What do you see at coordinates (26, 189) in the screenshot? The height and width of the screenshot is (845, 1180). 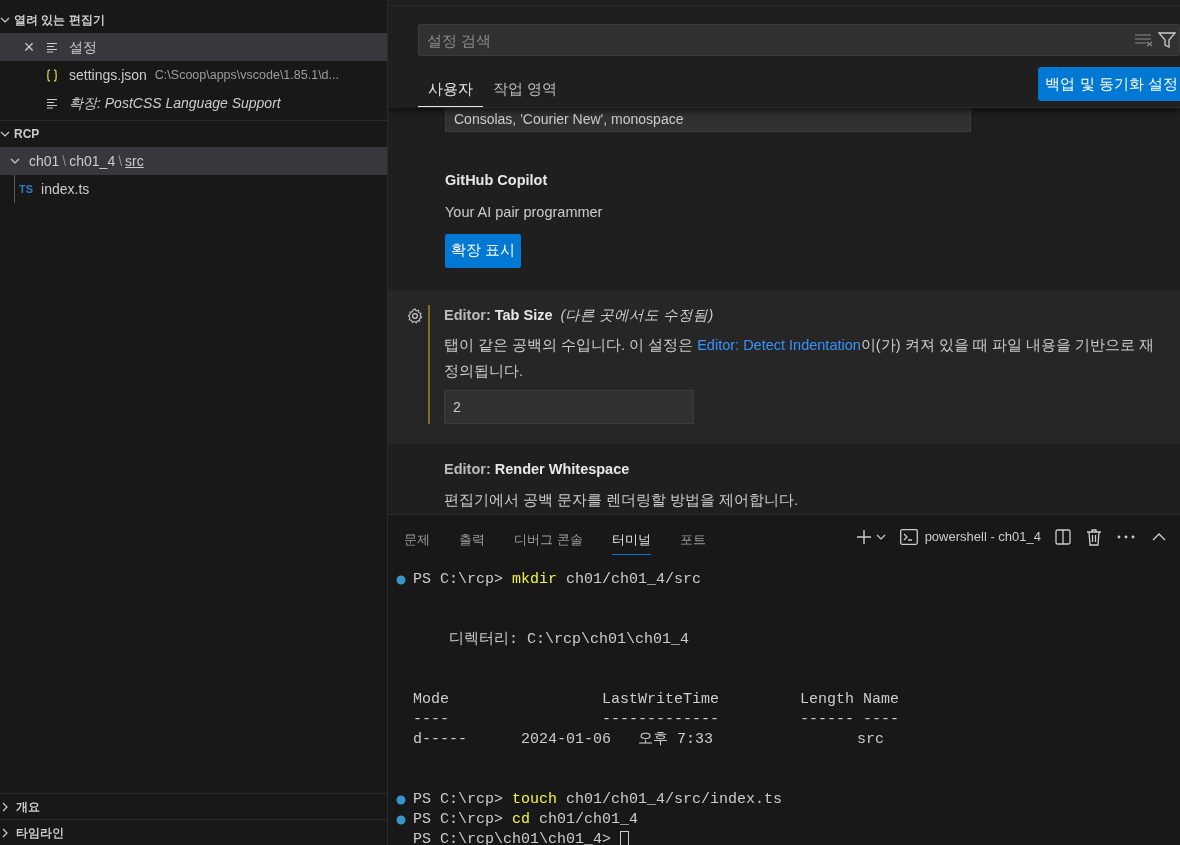 I see `typescript-icon: TS` at bounding box center [26, 189].